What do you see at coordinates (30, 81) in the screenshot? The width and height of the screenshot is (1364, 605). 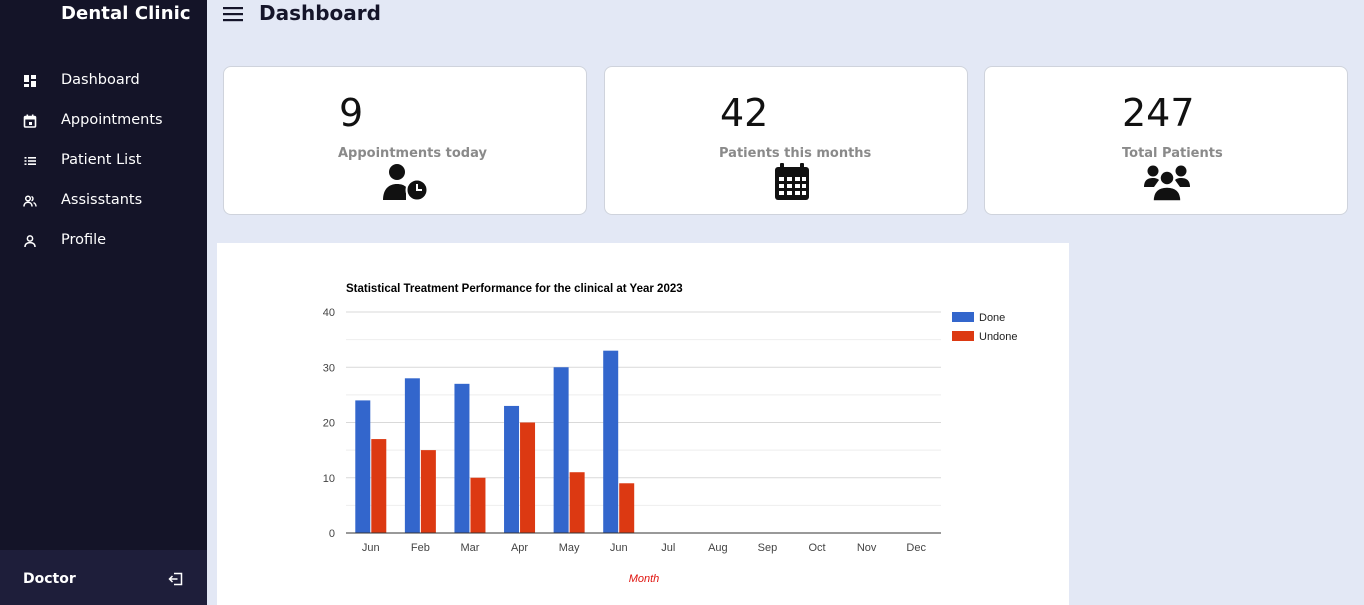 I see `dashboard-icon` at bounding box center [30, 81].